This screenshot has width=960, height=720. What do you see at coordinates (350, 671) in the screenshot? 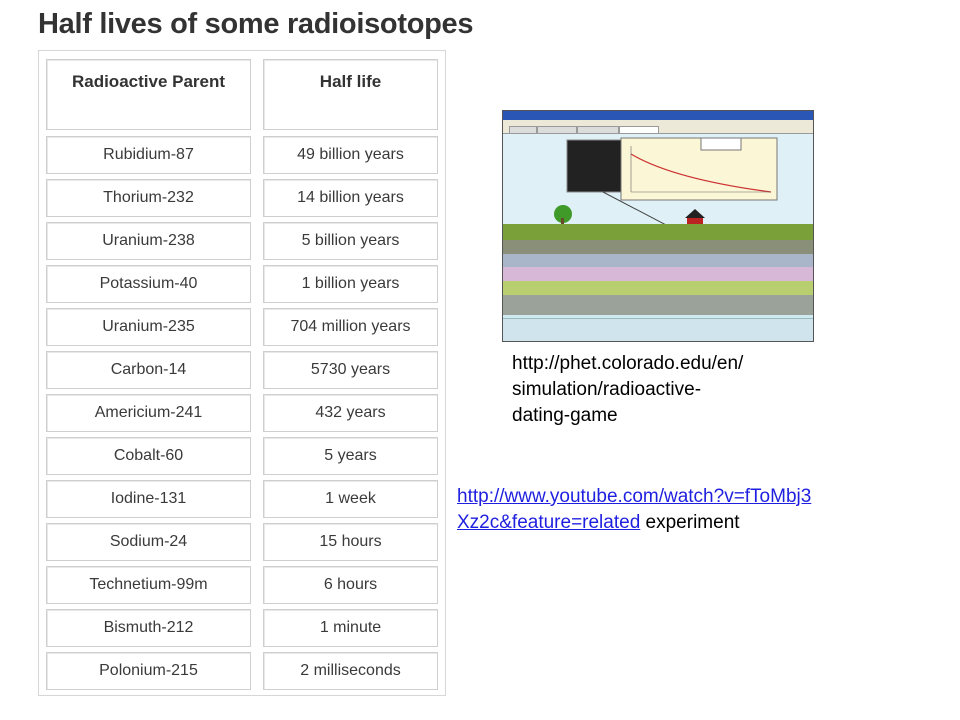
I see `cell-half-life: 2 milliseconds` at bounding box center [350, 671].